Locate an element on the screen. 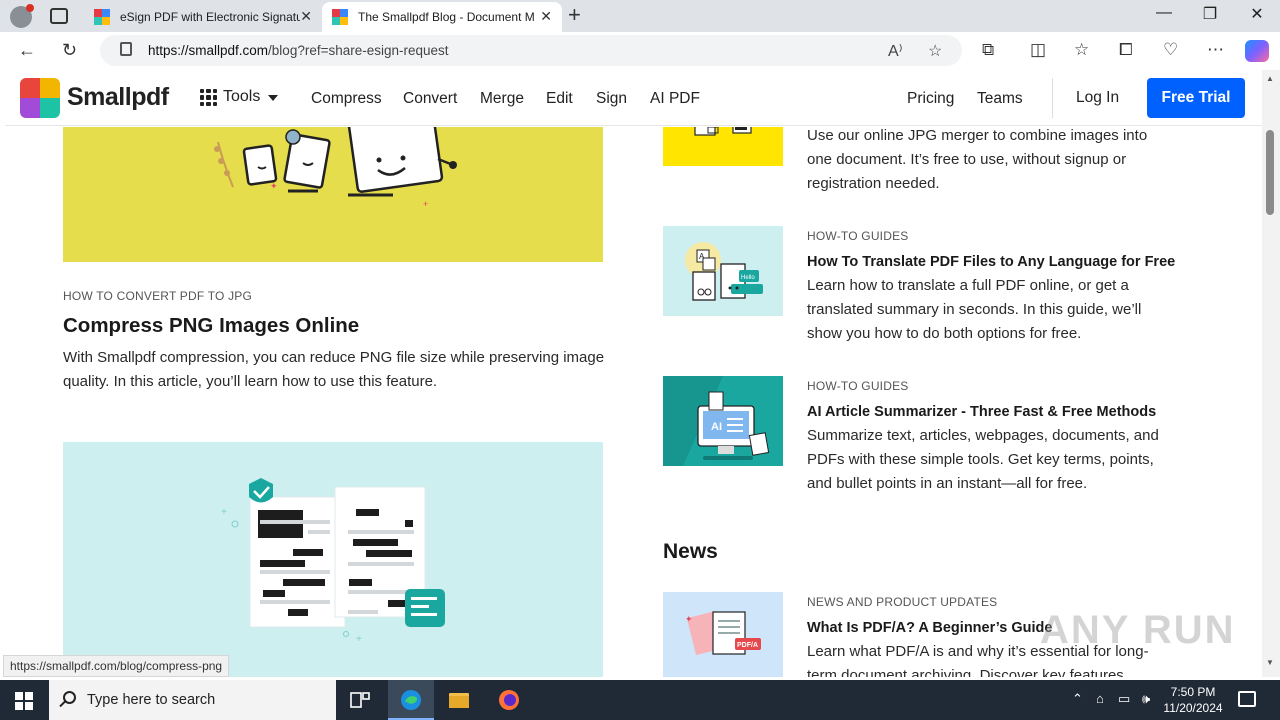  tray-chevron-icon: ⌃ is located at coordinates (1077, 699).